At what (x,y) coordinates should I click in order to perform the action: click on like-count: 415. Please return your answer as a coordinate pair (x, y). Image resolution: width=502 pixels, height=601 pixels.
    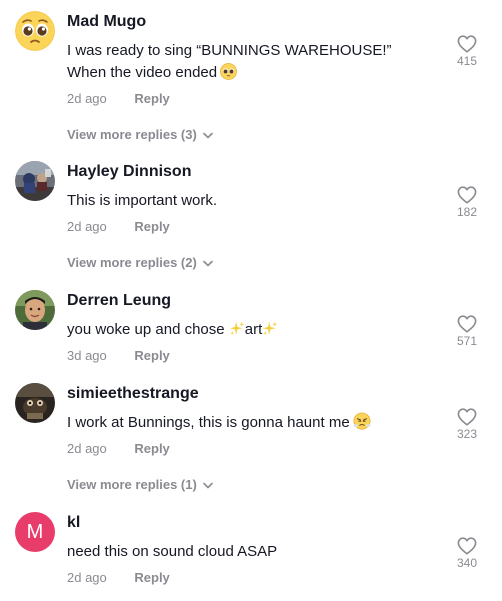
    Looking at the image, I should click on (467, 61).